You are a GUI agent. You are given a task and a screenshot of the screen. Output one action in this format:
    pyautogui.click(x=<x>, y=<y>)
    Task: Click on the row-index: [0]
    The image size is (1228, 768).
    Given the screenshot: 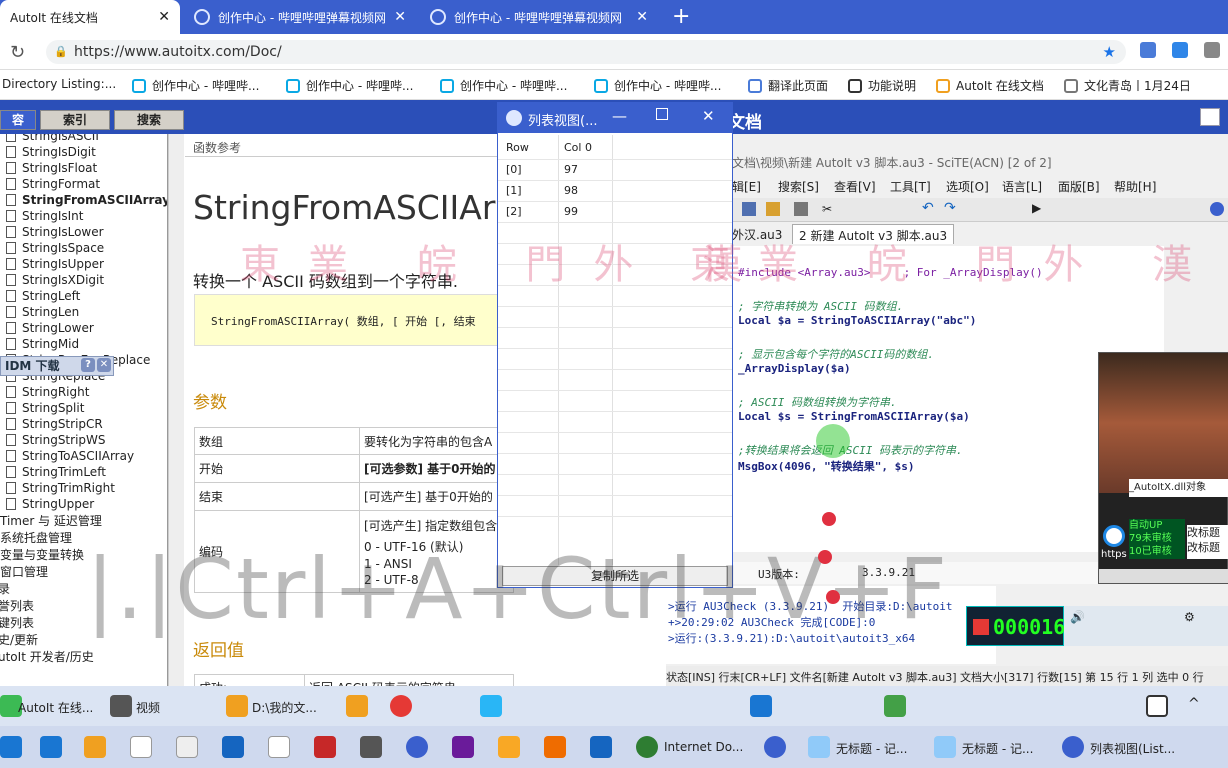 What is the action you would take?
    pyautogui.click(x=514, y=169)
    